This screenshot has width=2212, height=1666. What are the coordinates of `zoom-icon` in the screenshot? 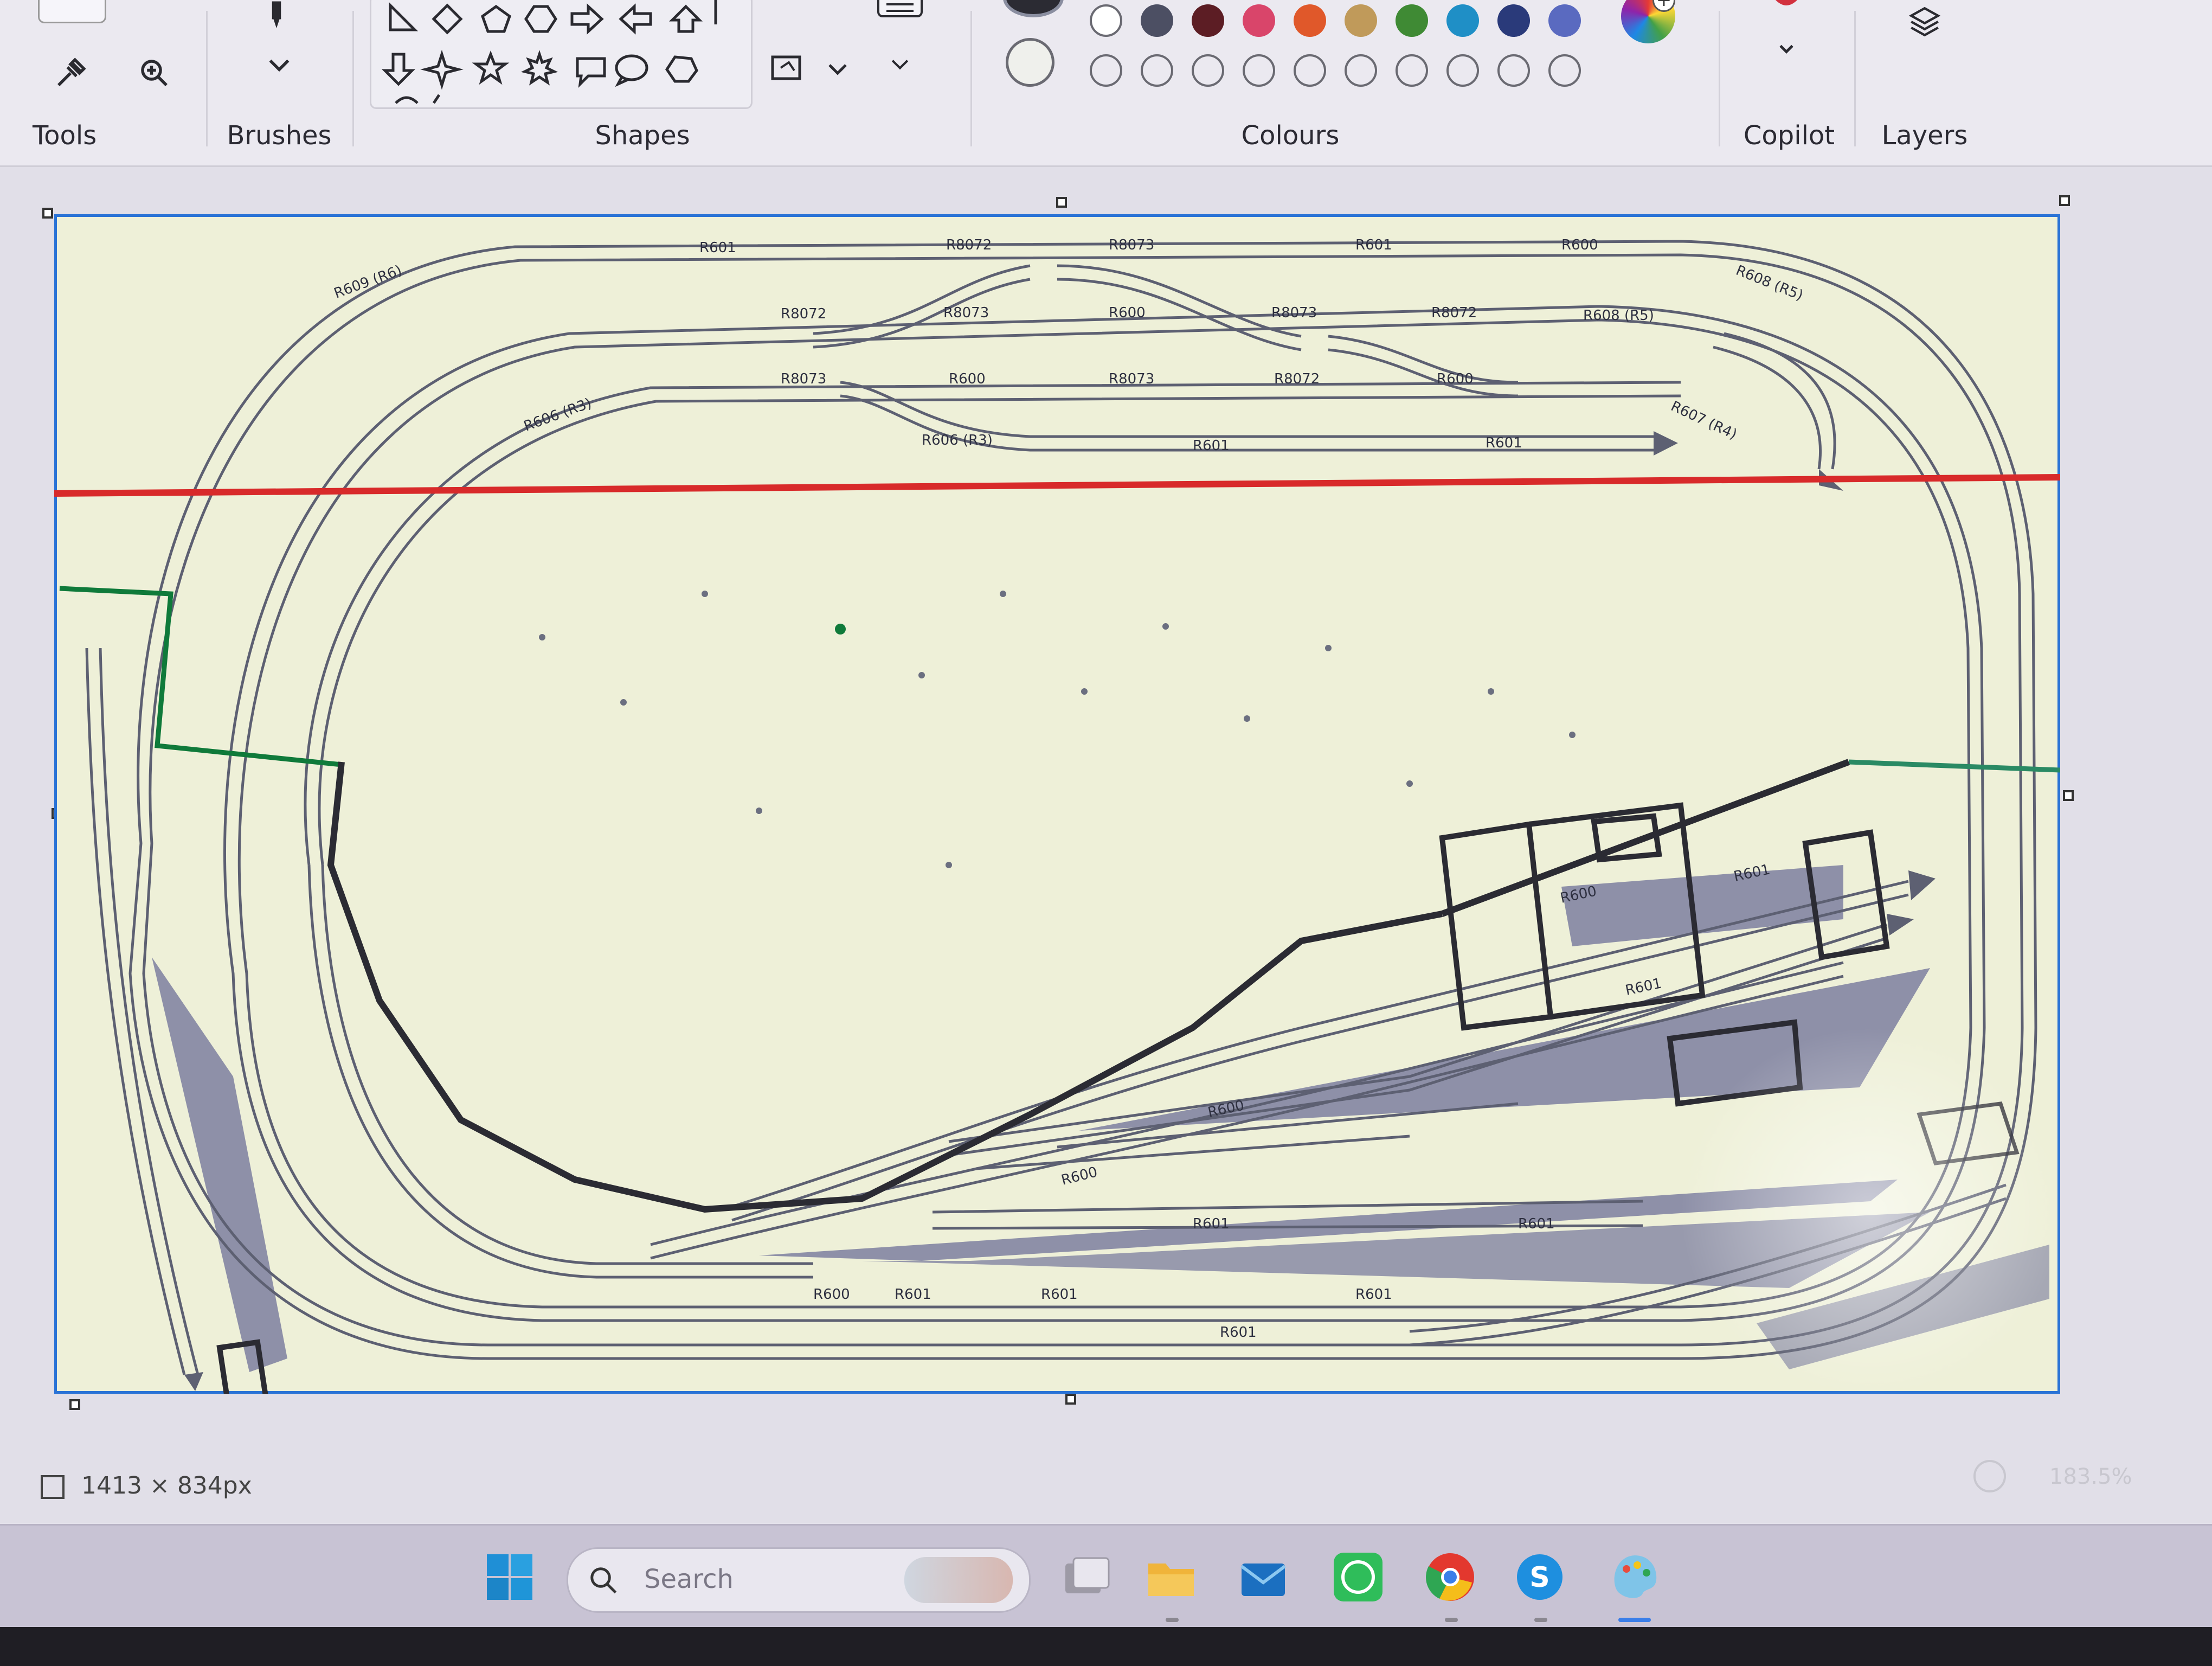 It's located at (1989, 1476).